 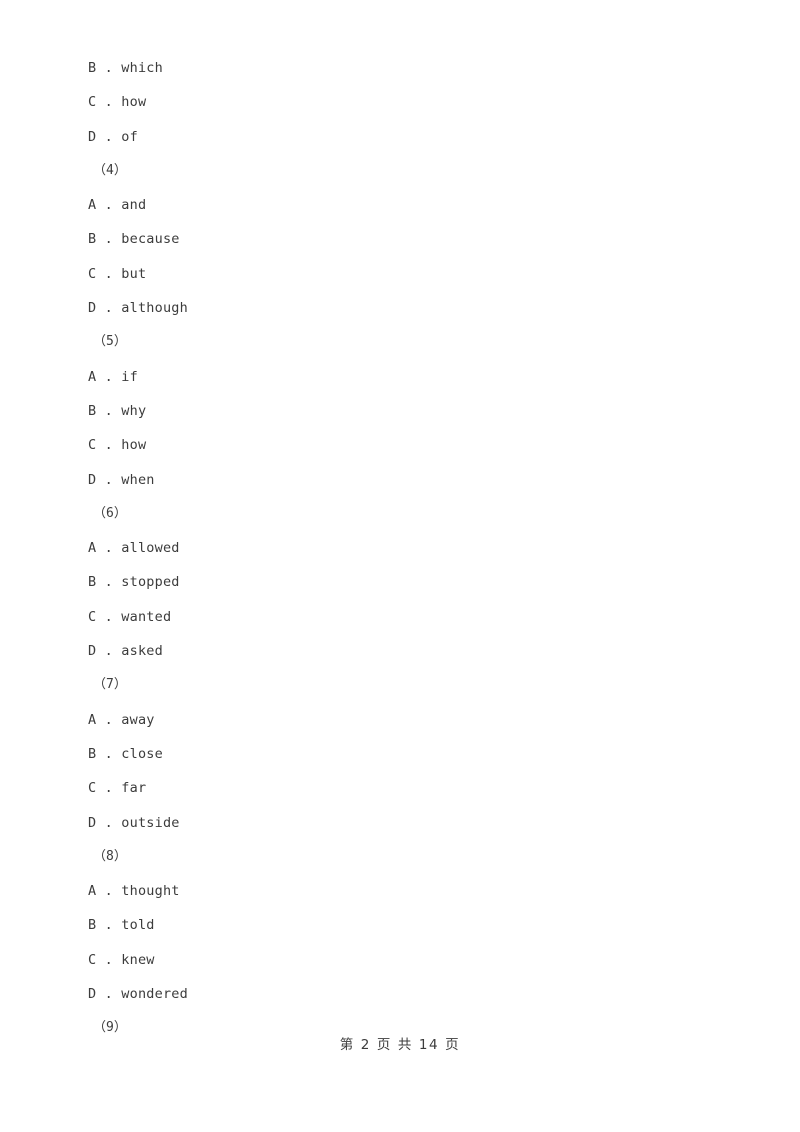 I want to click on answer-option: B . told, so click(x=121, y=925).